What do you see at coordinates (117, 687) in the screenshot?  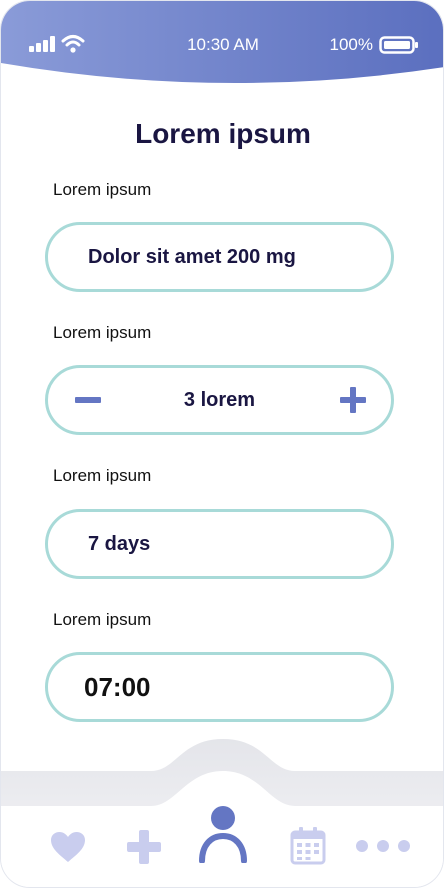 I see `time-value: 07:00` at bounding box center [117, 687].